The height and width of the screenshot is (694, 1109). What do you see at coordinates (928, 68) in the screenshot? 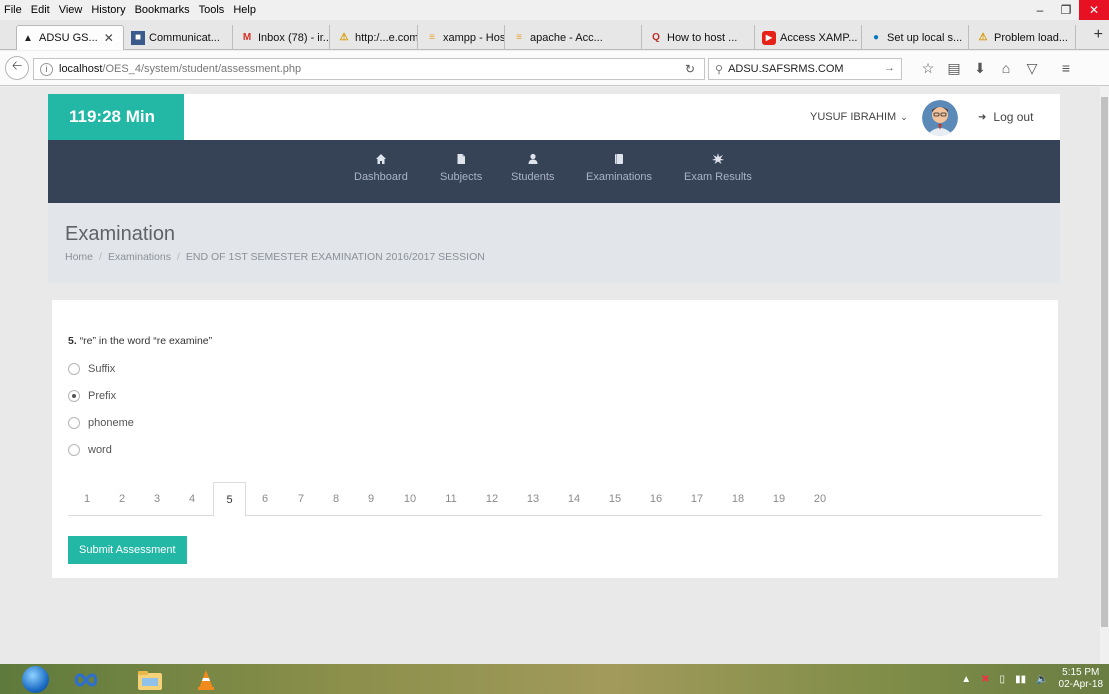
I see `bookmark-star-icon: ☆` at bounding box center [928, 68].